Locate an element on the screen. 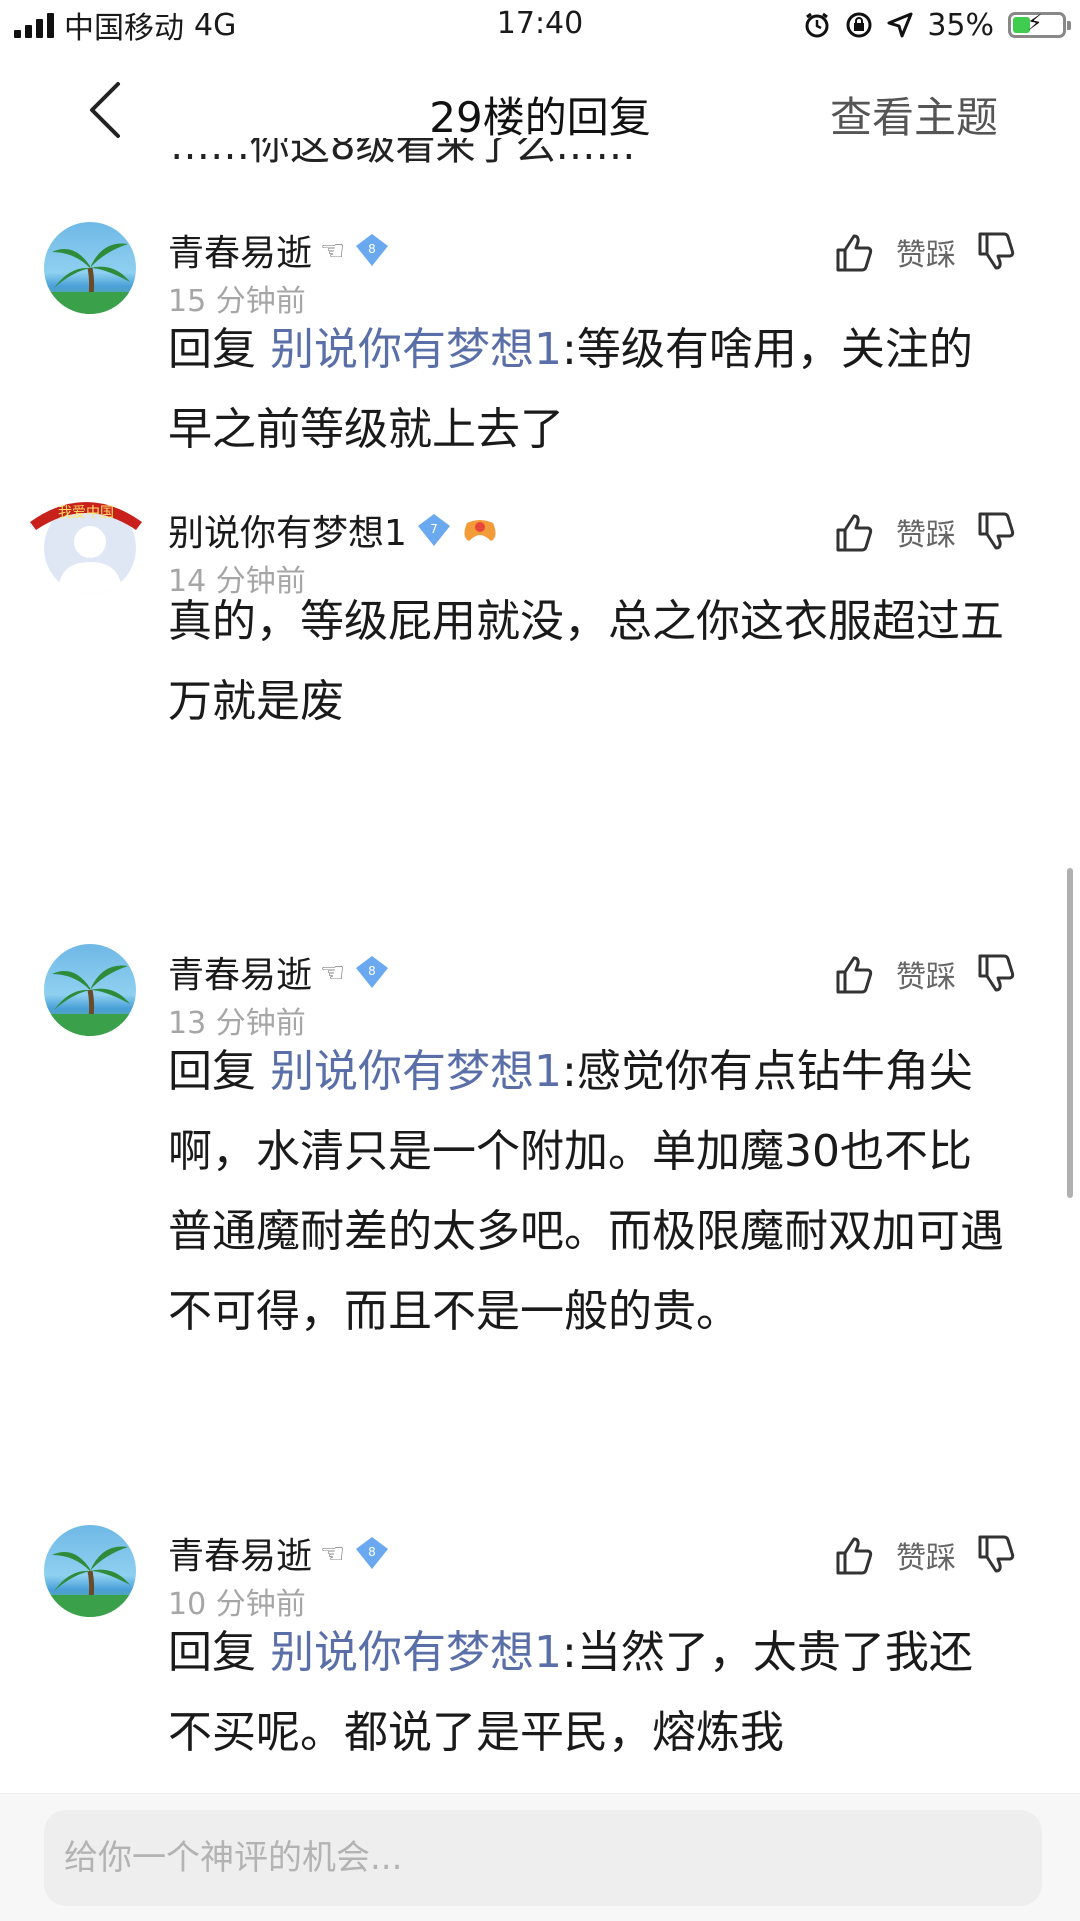 The width and height of the screenshot is (1080, 1921). user-row: 别说你有梦想1 7 is located at coordinates (333, 530).